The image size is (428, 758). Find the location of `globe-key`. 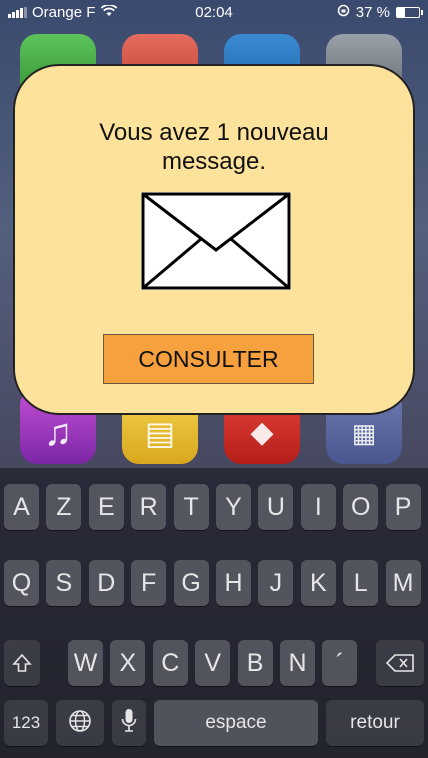

globe-key is located at coordinates (80, 723).